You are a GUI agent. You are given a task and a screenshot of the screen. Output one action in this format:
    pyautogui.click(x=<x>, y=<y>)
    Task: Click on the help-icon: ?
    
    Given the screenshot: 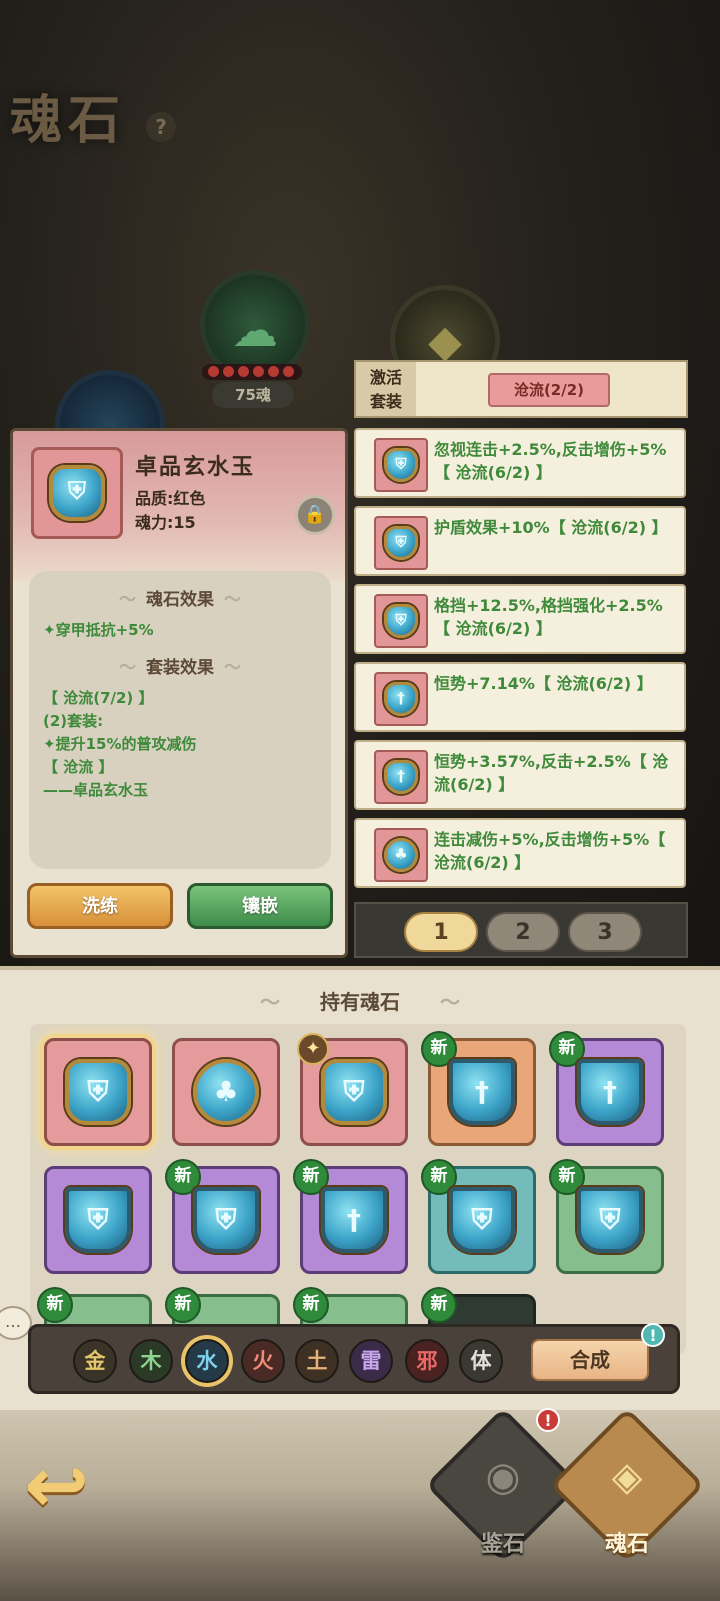 What is the action you would take?
    pyautogui.click(x=161, y=127)
    